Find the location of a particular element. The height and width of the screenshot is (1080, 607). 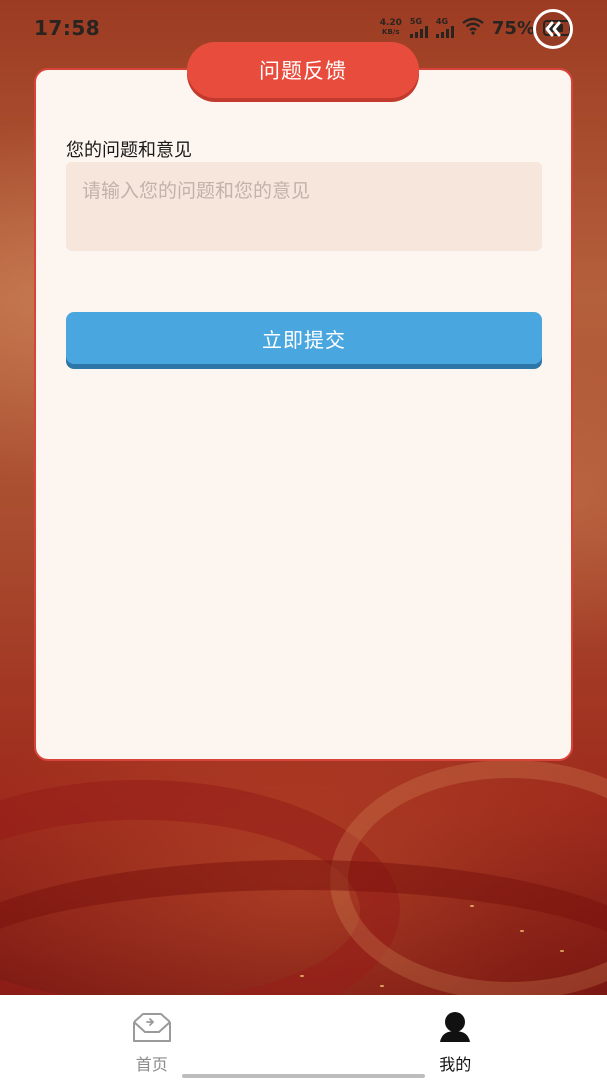

bottom-nav: 首页 我的 is located at coordinates (303, 1037).